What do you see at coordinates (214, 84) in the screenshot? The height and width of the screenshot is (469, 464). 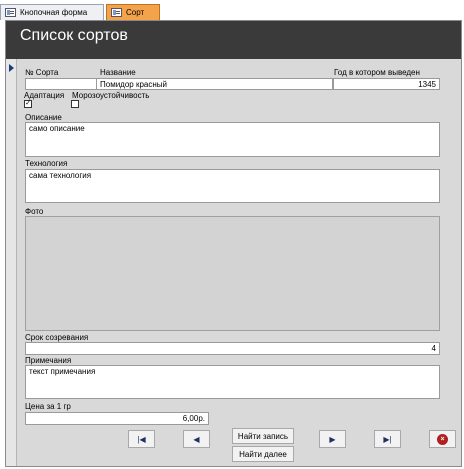 I see `name-field: Помидор красный` at bounding box center [214, 84].